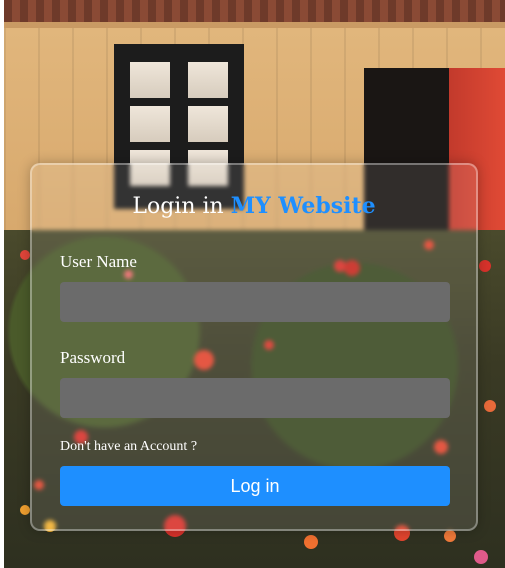 This screenshot has height=568, width=505. Describe the element at coordinates (181, 206) in the screenshot. I see `login-title-text: Login in` at that location.